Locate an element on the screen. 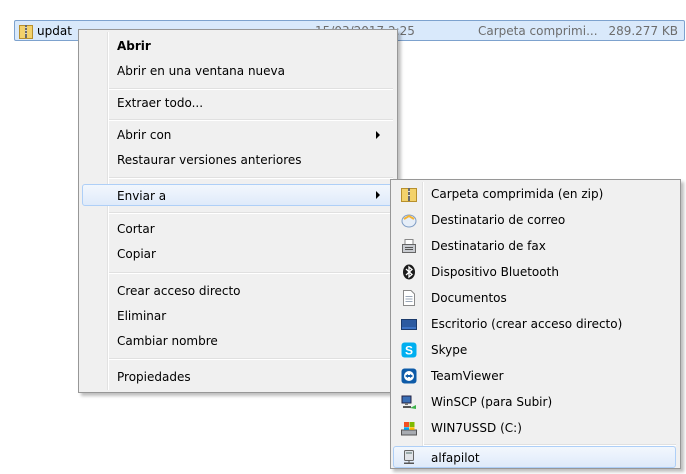 The image size is (686, 474). send-to-teamviewer: TeamViewer is located at coordinates (534, 376).